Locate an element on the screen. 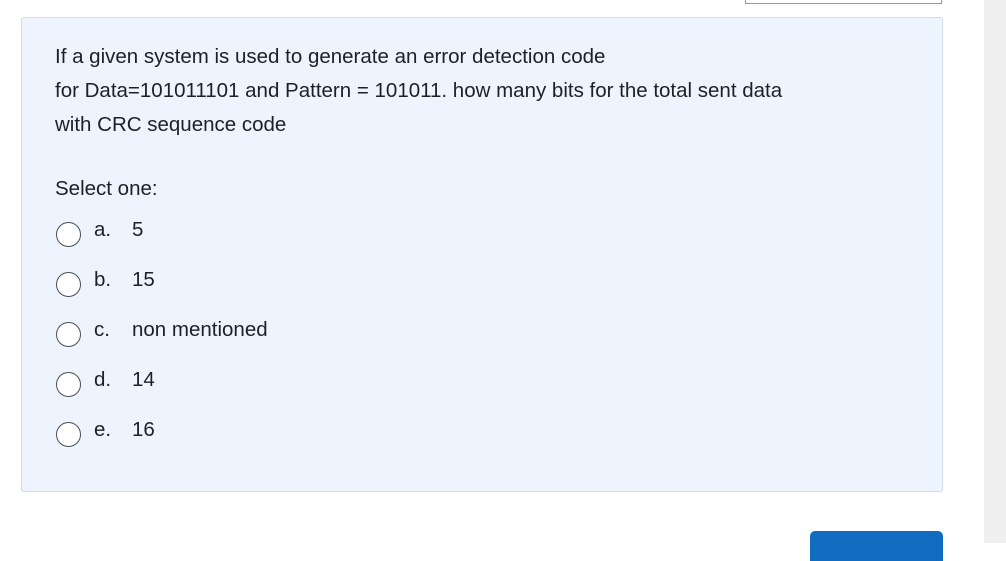 Image resolution: width=1006 pixels, height=561 pixels. option-d: d. 14 is located at coordinates (306, 390).